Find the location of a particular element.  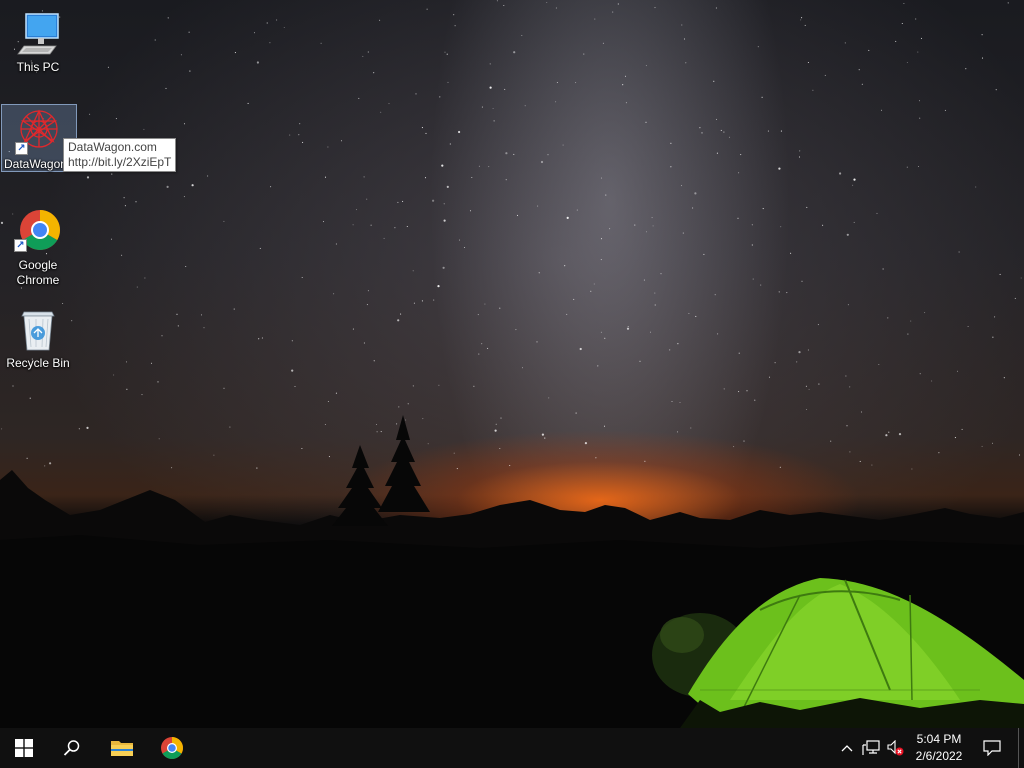

datawagon-tooltip: DataWagon.com http://bit.ly/2XziEpT is located at coordinates (120, 155).